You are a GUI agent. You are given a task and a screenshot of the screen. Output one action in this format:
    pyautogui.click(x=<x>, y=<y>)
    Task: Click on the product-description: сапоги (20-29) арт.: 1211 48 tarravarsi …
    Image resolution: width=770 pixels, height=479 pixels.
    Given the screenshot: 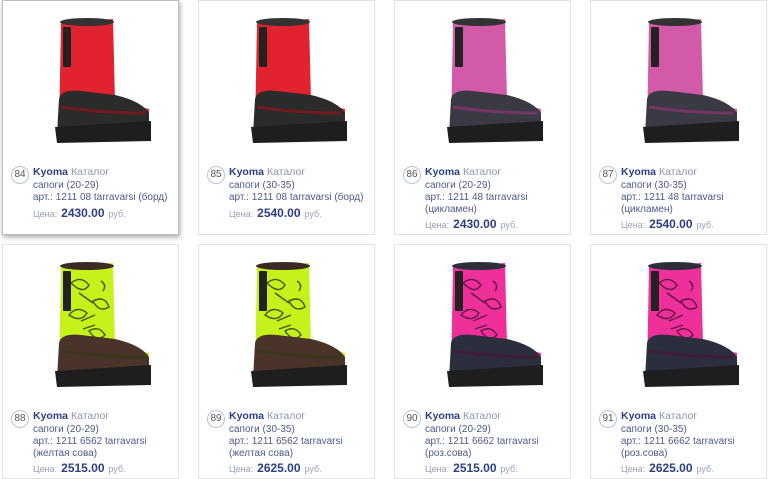 What is the action you would take?
    pyautogui.click(x=497, y=198)
    